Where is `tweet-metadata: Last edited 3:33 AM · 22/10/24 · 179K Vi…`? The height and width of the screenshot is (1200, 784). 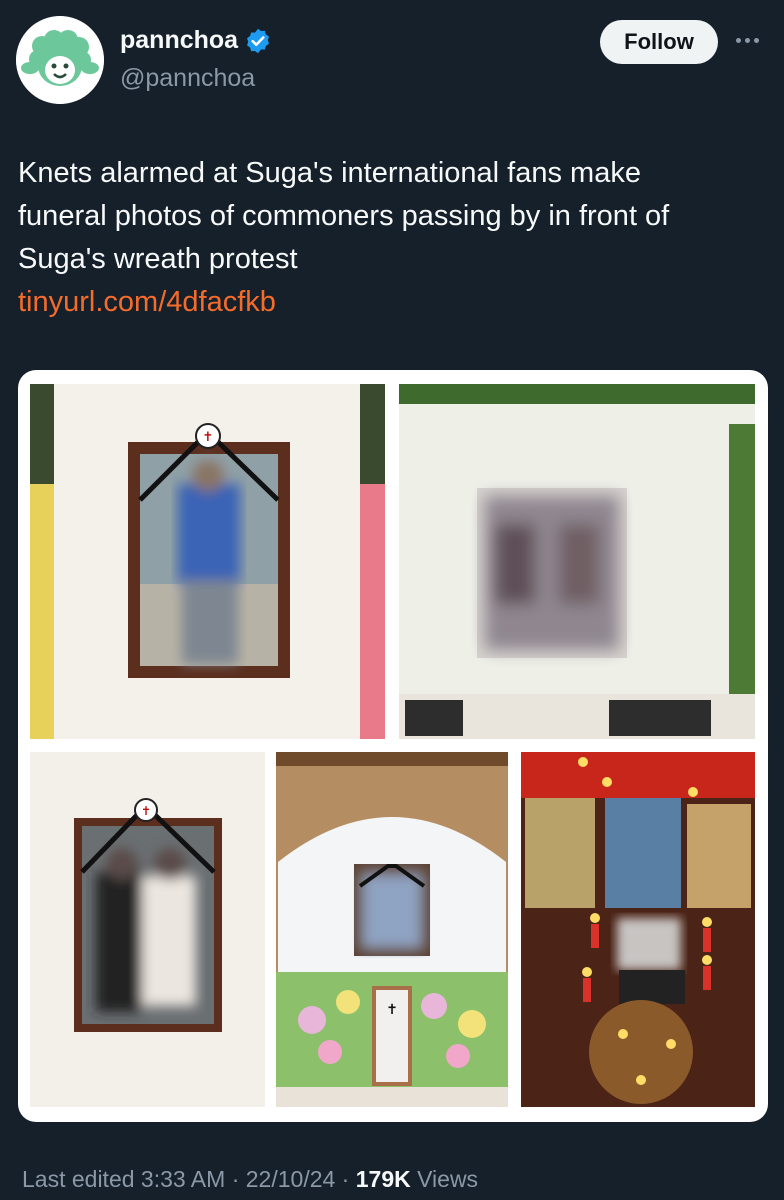
tweet-metadata: Last edited 3:33 AM · 22/10/24 · 179K Vi… is located at coordinates (250, 1179).